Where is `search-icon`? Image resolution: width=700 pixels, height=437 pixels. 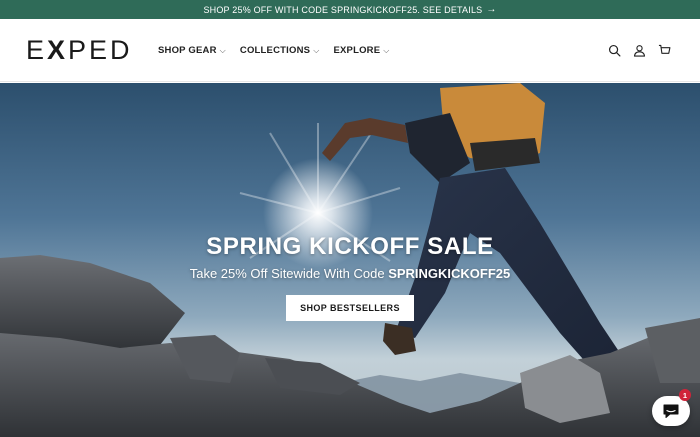 search-icon is located at coordinates (614, 50).